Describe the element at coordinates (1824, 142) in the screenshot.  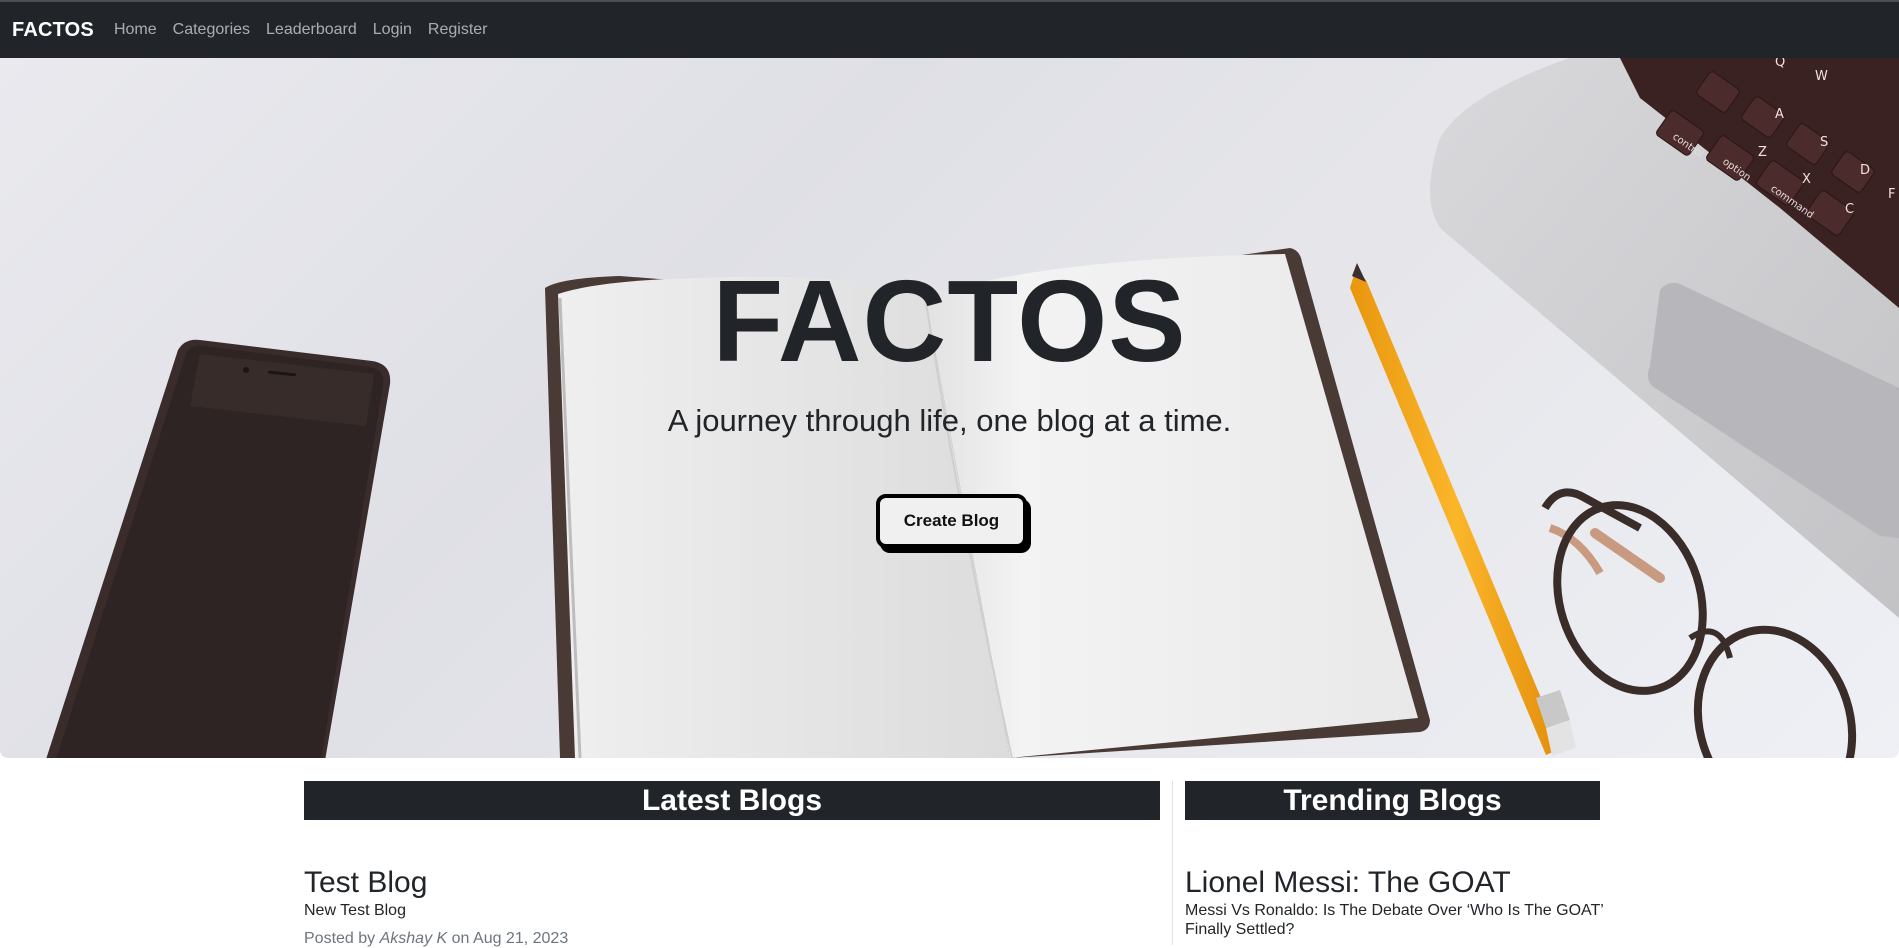
I see `svg-text: S` at that location.